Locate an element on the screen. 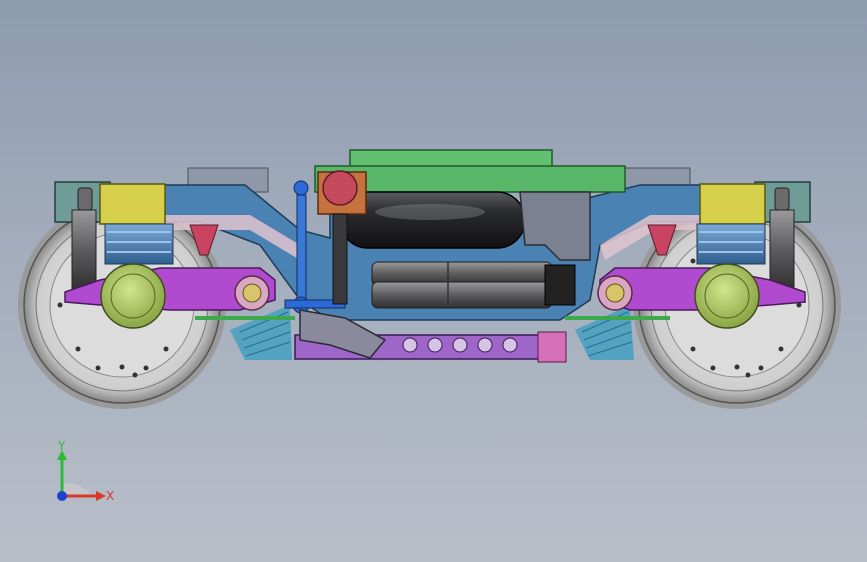 This screenshot has width=867, height=562. vertical-rod is located at coordinates (340, 259).